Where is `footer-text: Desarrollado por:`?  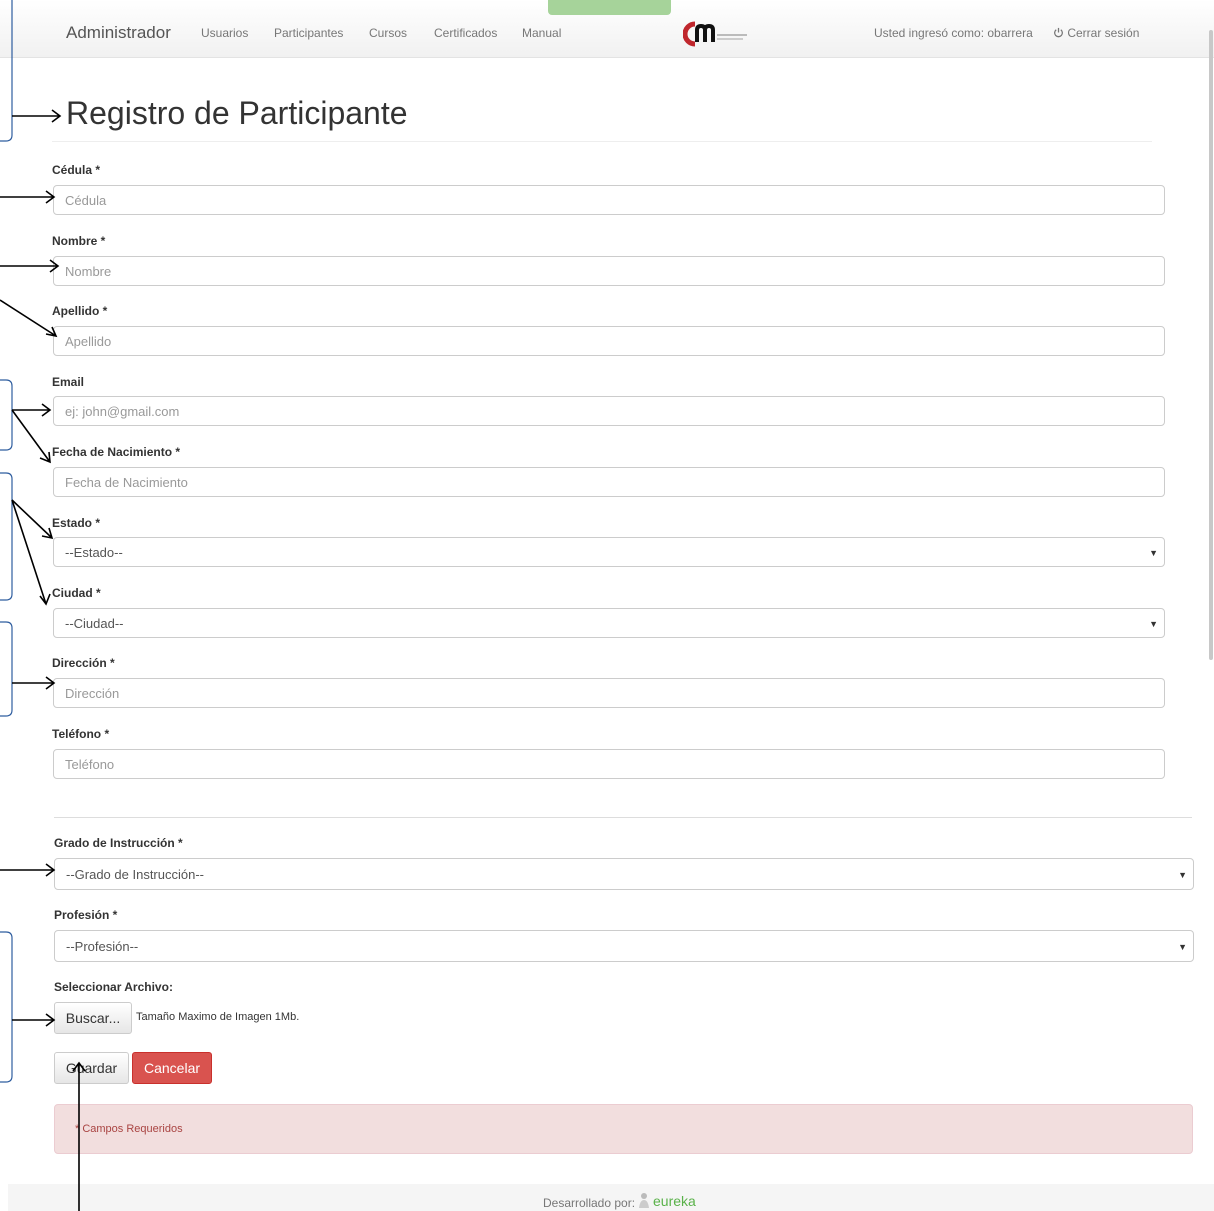 footer-text: Desarrollado por: is located at coordinates (589, 1203).